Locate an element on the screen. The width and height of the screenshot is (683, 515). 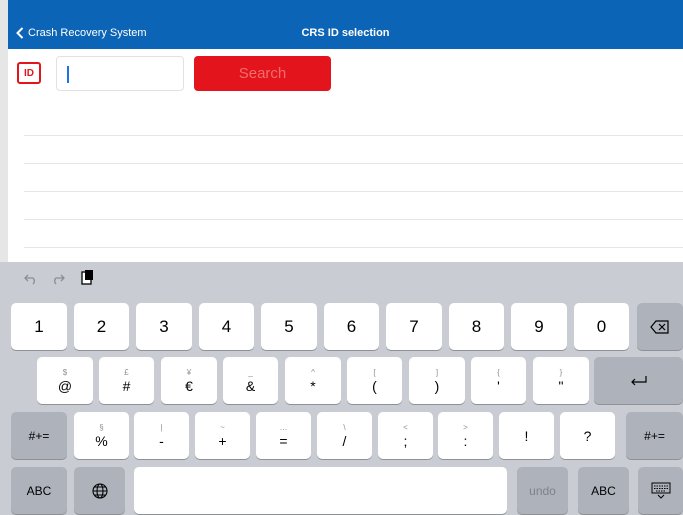
return-icon is located at coordinates (638, 380).